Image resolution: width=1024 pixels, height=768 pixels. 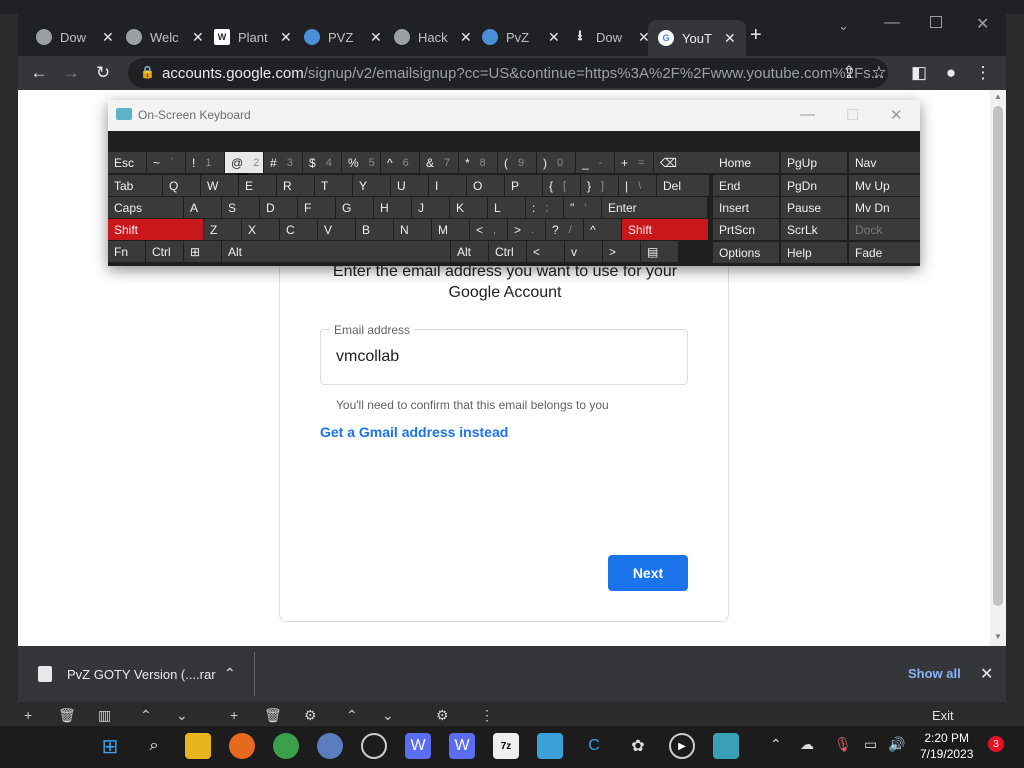 What do you see at coordinates (181, 185) in the screenshot?
I see `osk-key: Q` at bounding box center [181, 185].